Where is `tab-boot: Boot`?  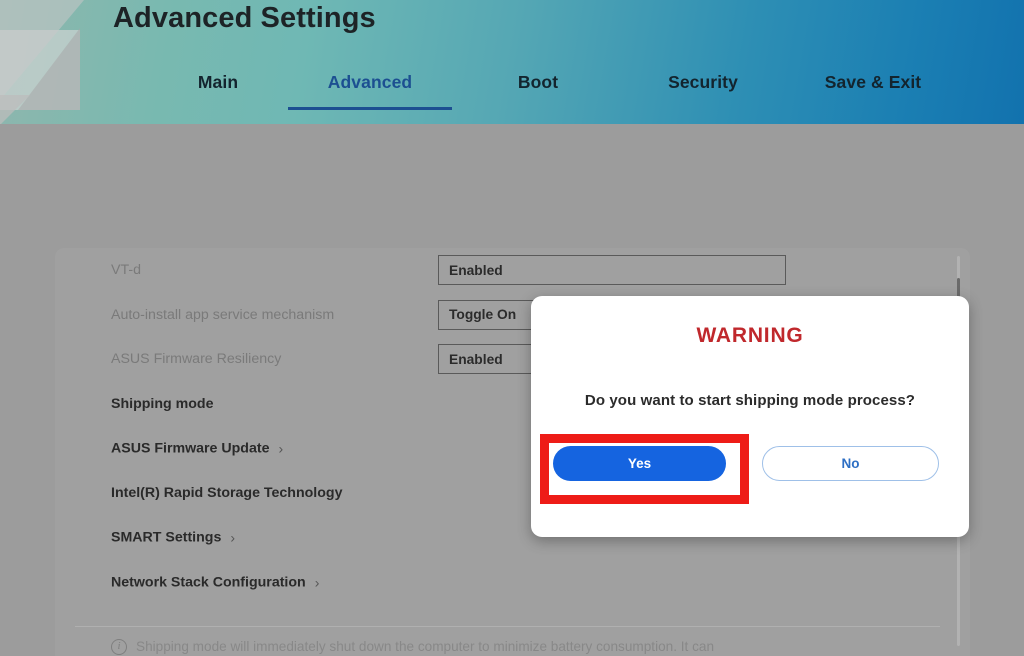 tab-boot: Boot is located at coordinates (538, 82).